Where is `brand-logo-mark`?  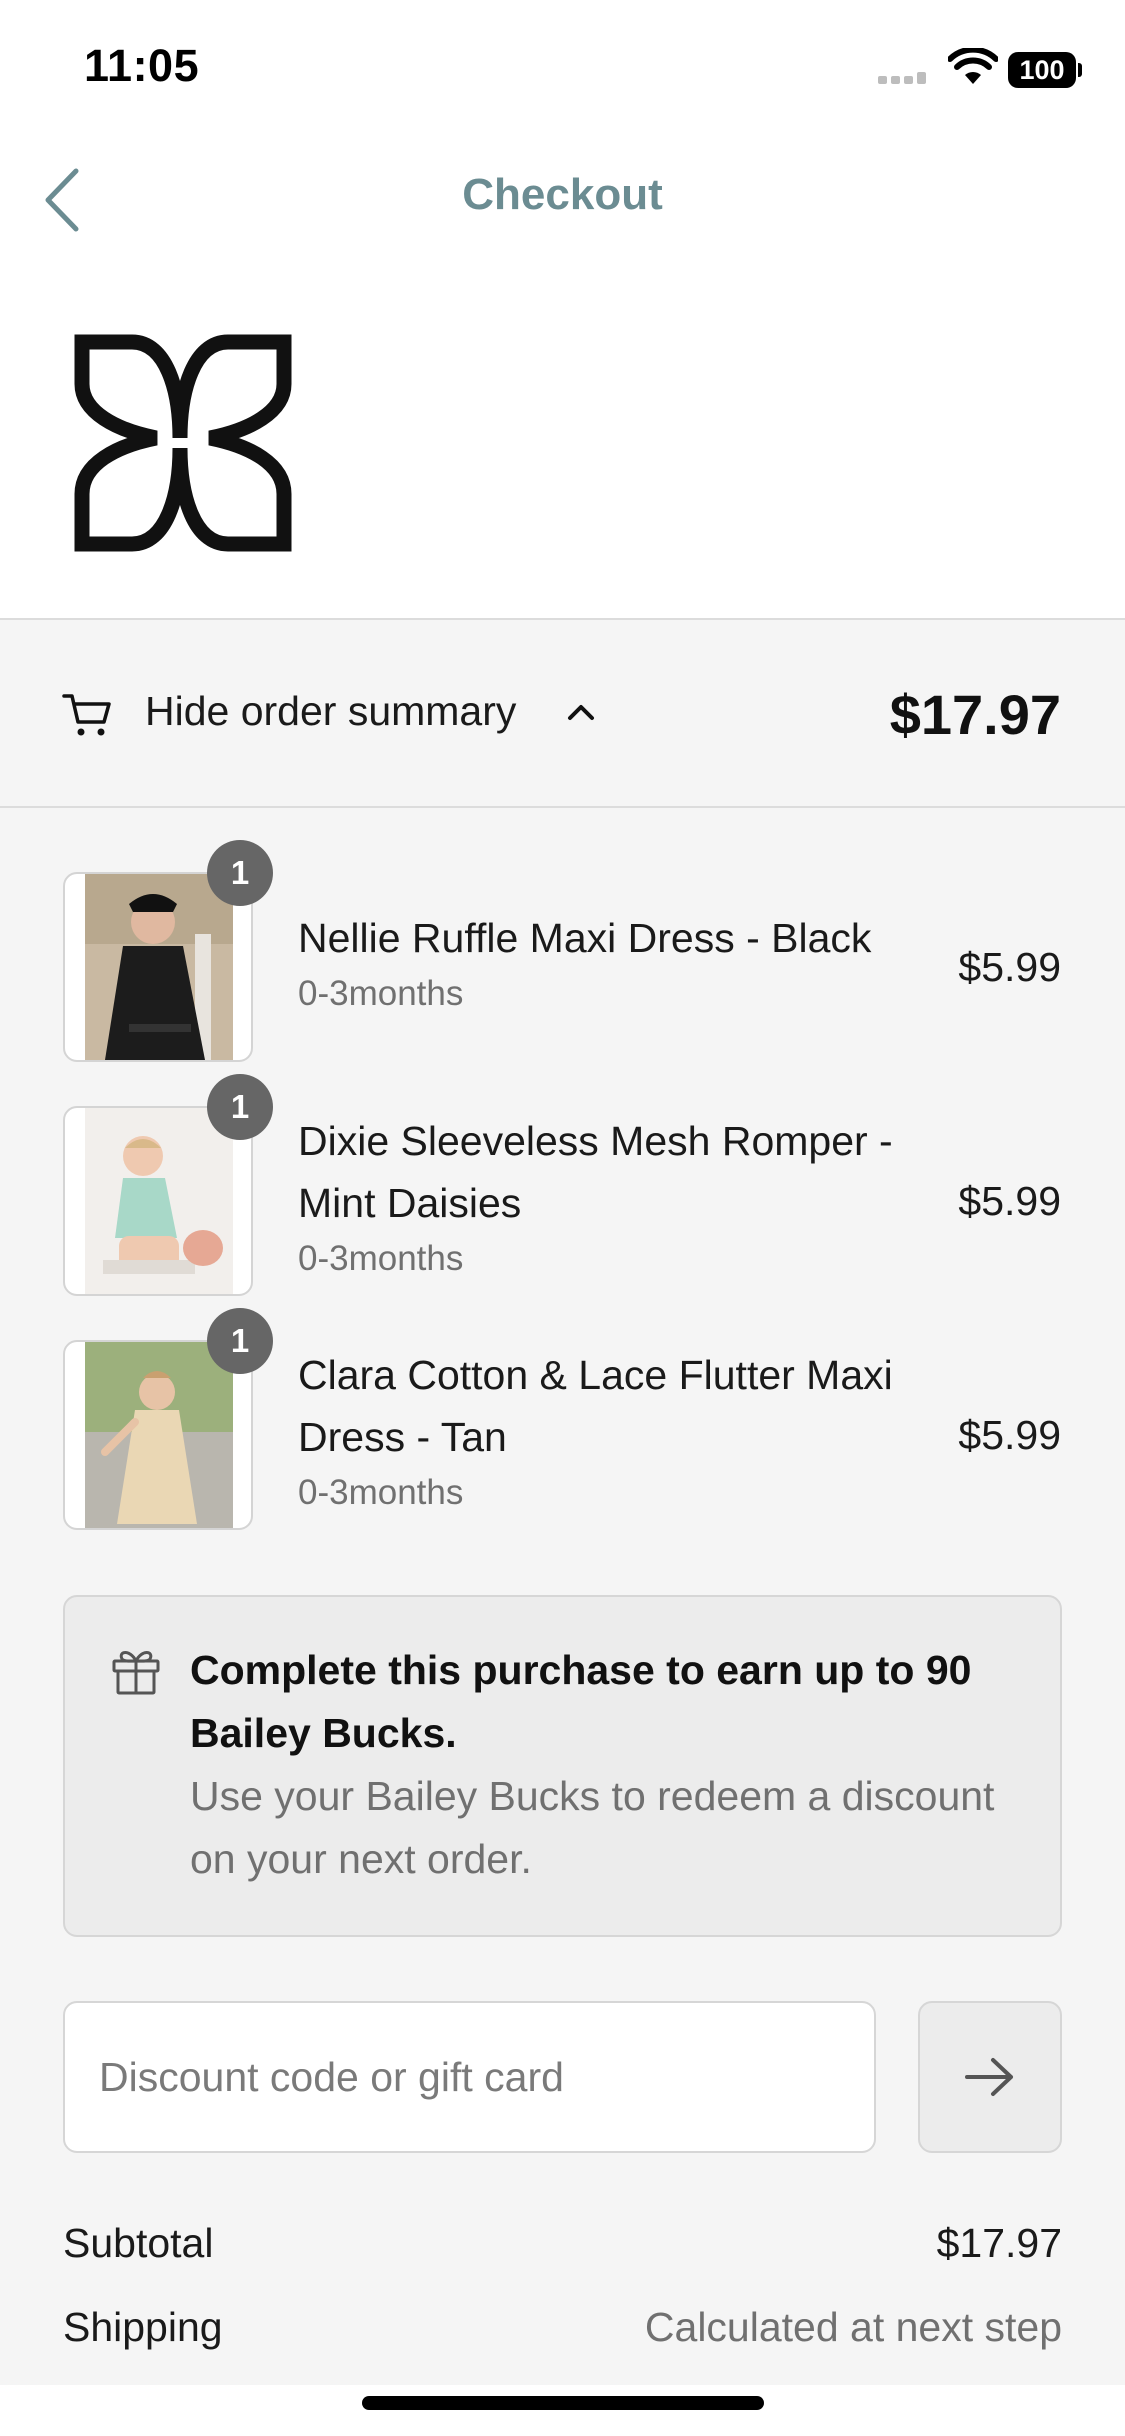 brand-logo-mark is located at coordinates (183, 443).